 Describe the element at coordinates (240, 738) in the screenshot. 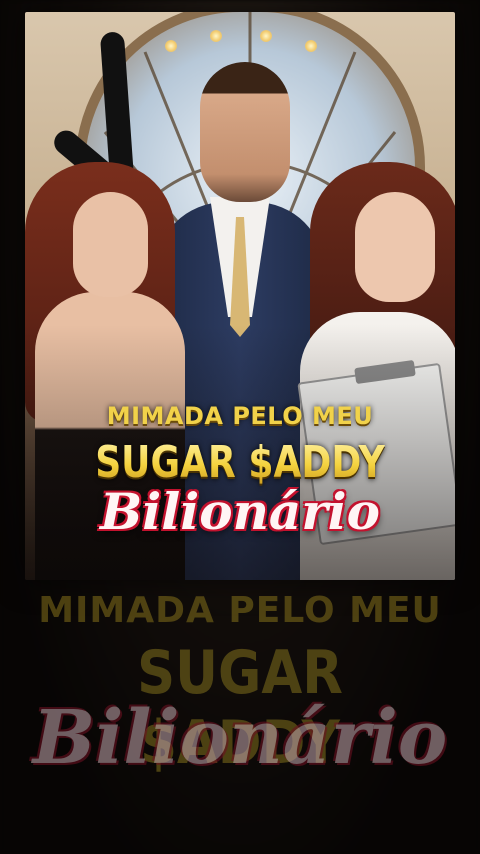

I see `background-title-line-3: Bilionário` at that location.